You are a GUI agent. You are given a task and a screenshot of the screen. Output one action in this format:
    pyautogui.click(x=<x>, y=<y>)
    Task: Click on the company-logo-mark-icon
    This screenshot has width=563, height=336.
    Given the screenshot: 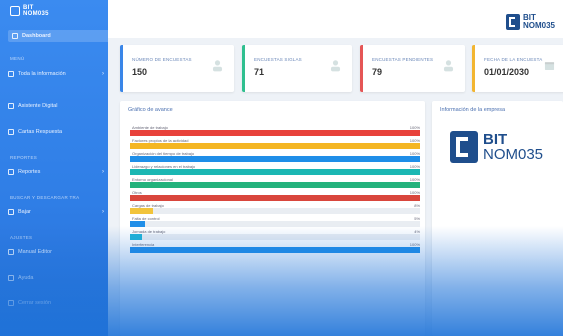 What is the action you would take?
    pyautogui.click(x=464, y=147)
    